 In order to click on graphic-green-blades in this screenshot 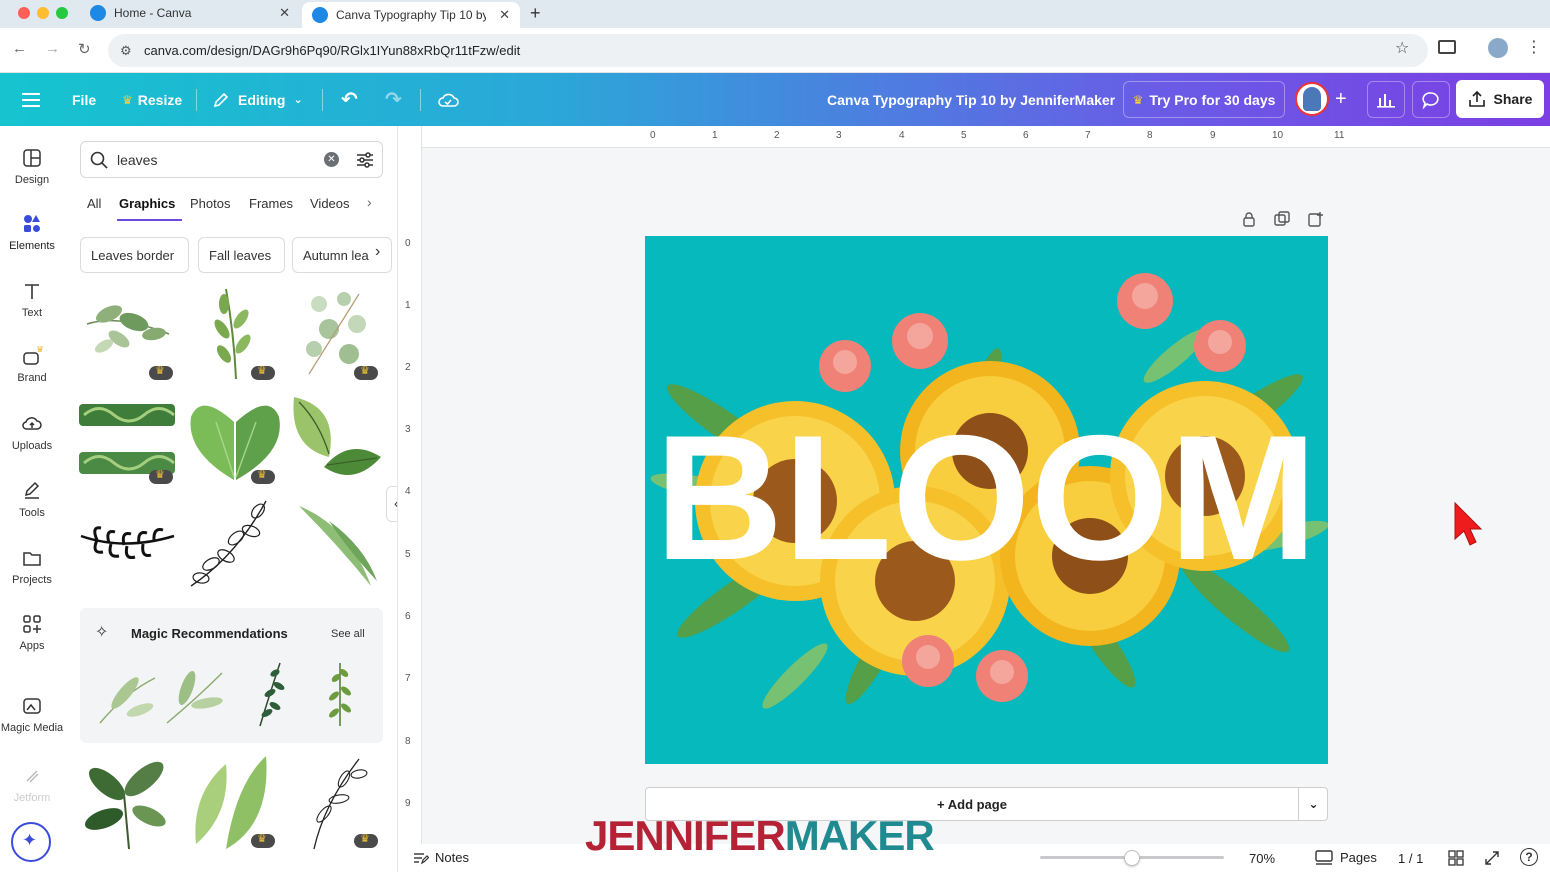, I will do `click(235, 803)`.